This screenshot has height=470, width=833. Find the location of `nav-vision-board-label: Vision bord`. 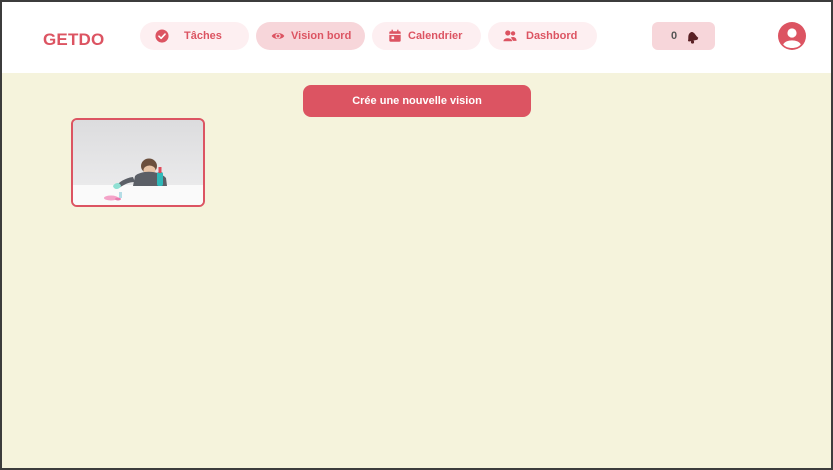

nav-vision-board-label: Vision bord is located at coordinates (321, 36).